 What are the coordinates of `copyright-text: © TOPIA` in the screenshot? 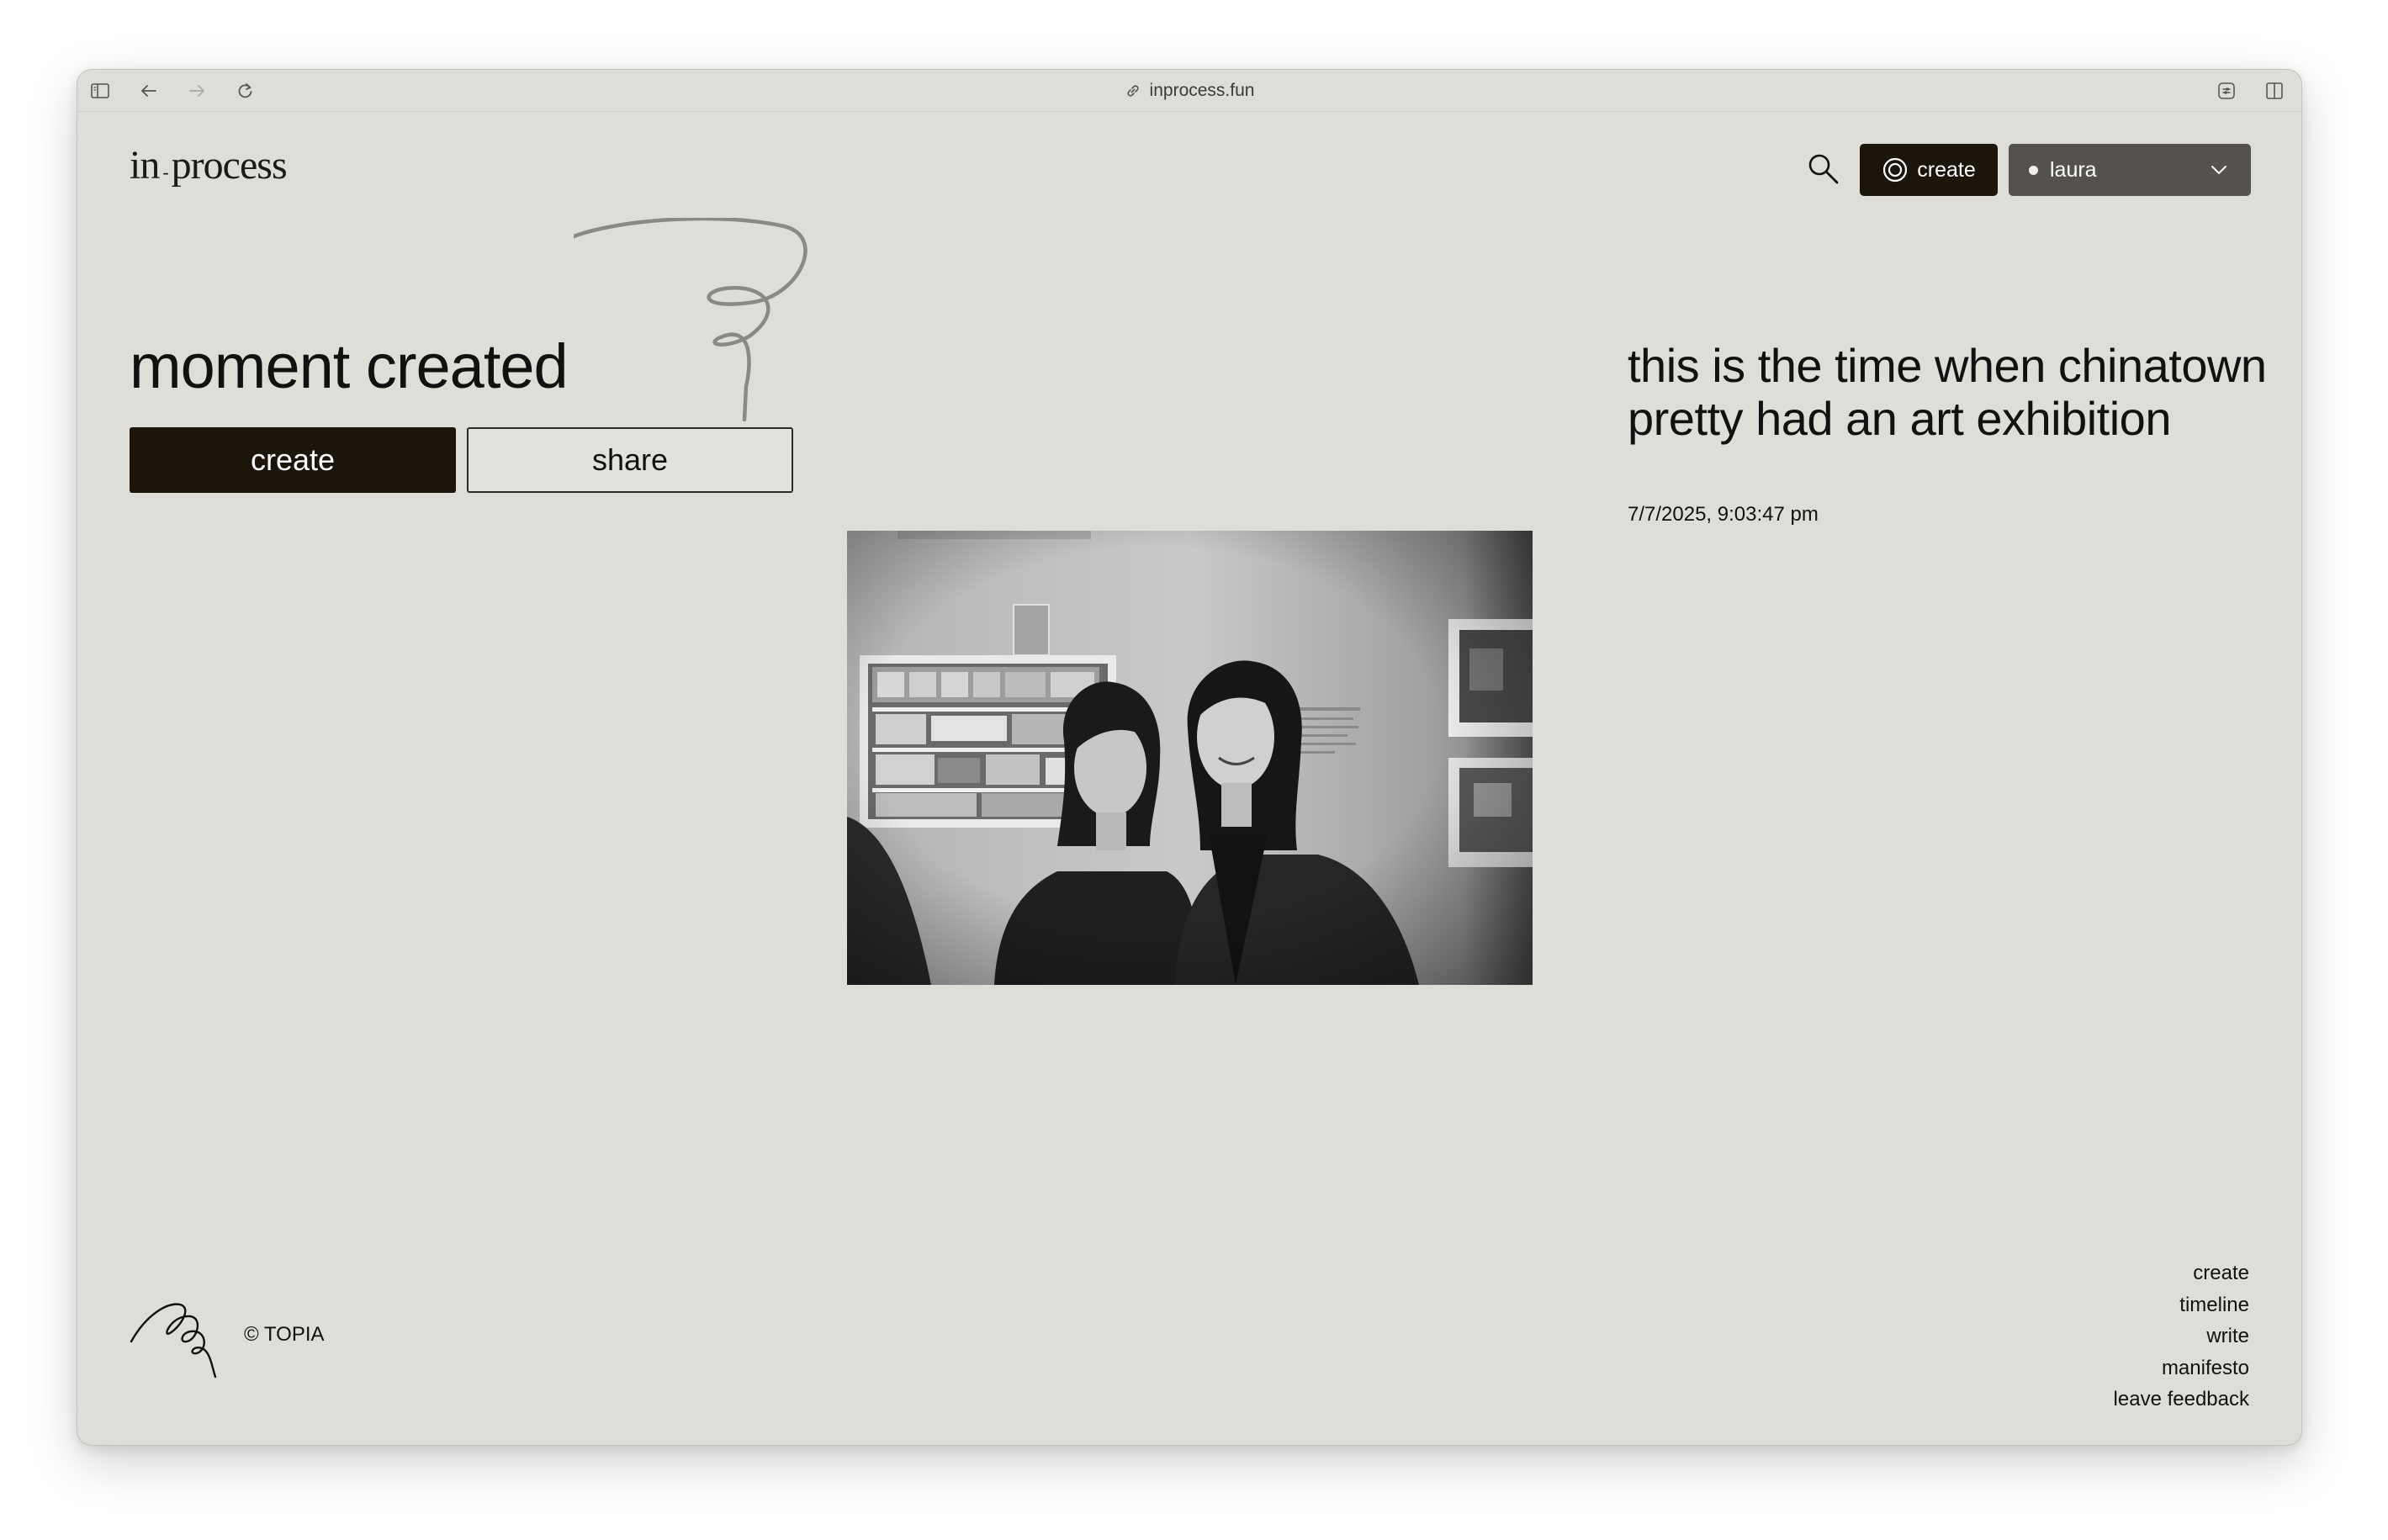 It's located at (284, 1335).